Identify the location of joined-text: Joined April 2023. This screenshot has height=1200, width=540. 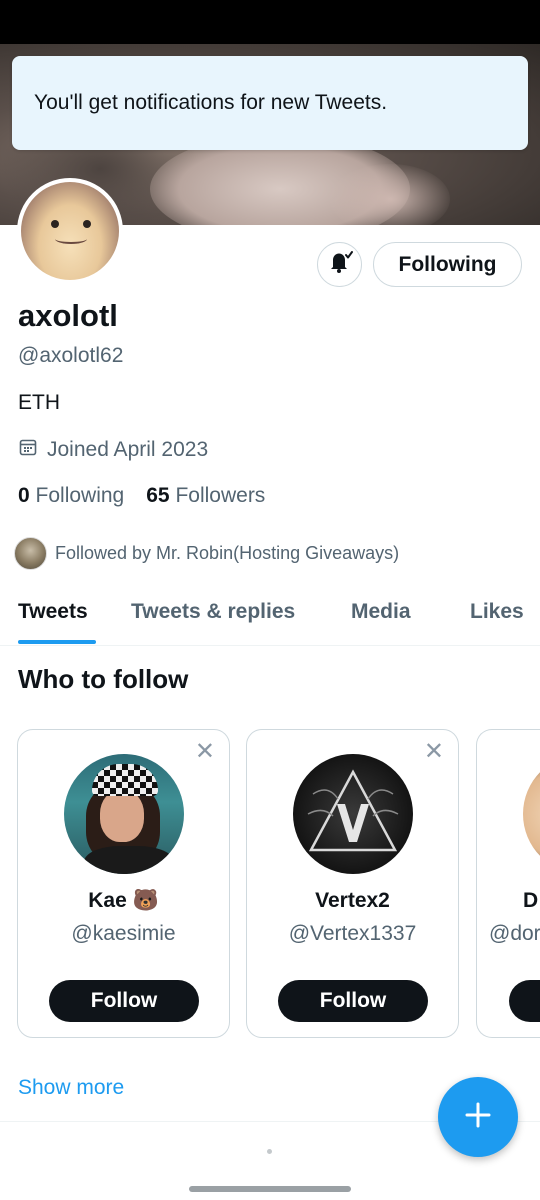
(128, 449).